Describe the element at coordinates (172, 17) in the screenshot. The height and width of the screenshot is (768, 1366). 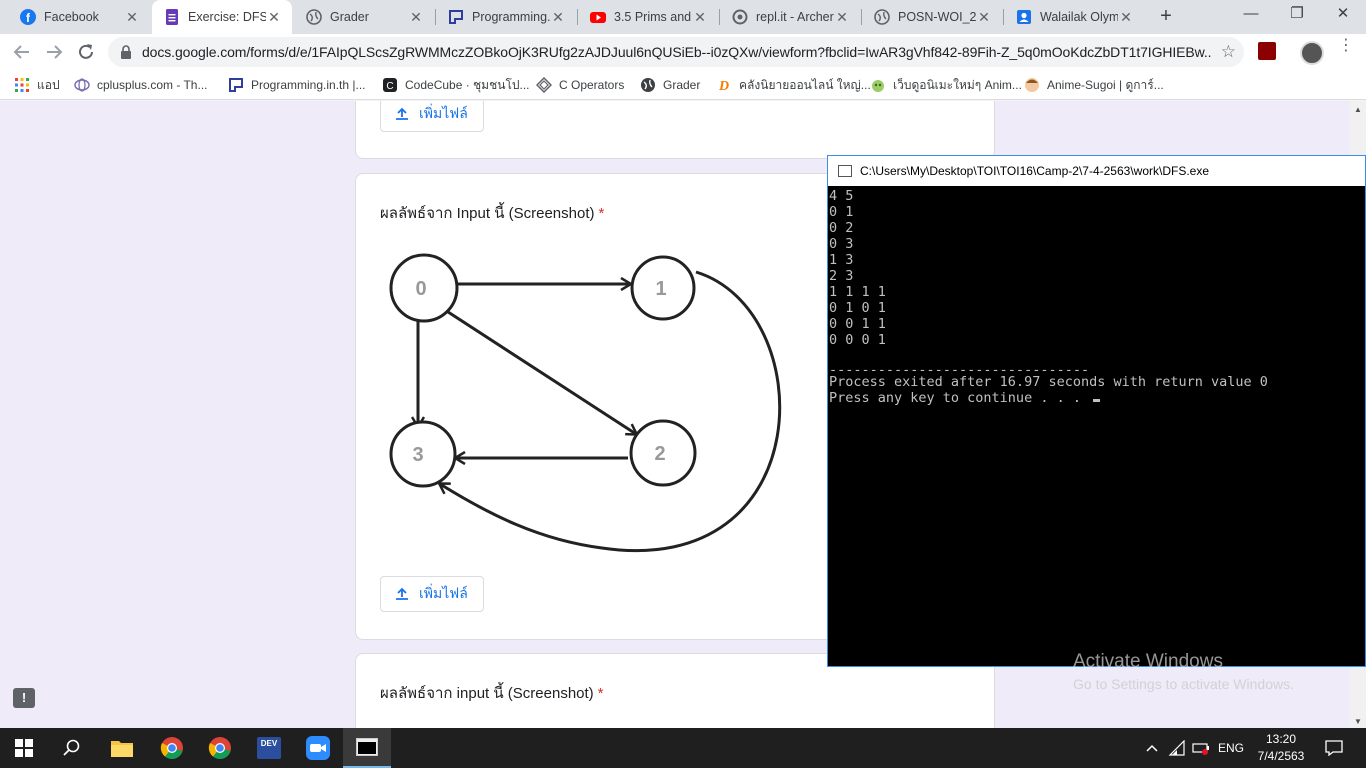
I see `google-forms-icon` at that location.